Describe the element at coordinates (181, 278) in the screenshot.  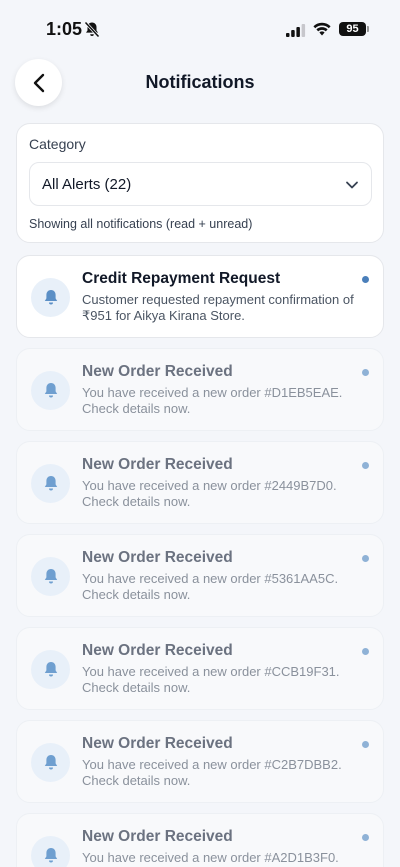
I see `notification-title: Credit Repayment Request` at that location.